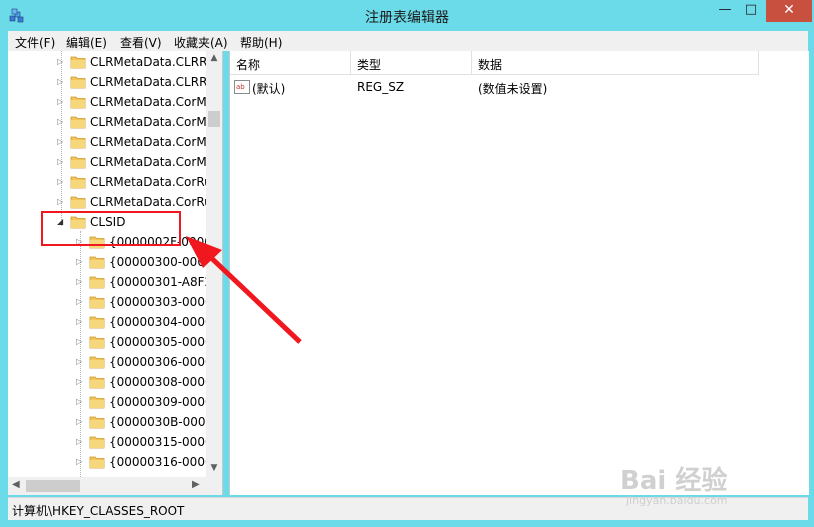 The width and height of the screenshot is (814, 527). I want to click on close-button: ✕, so click(789, 11).